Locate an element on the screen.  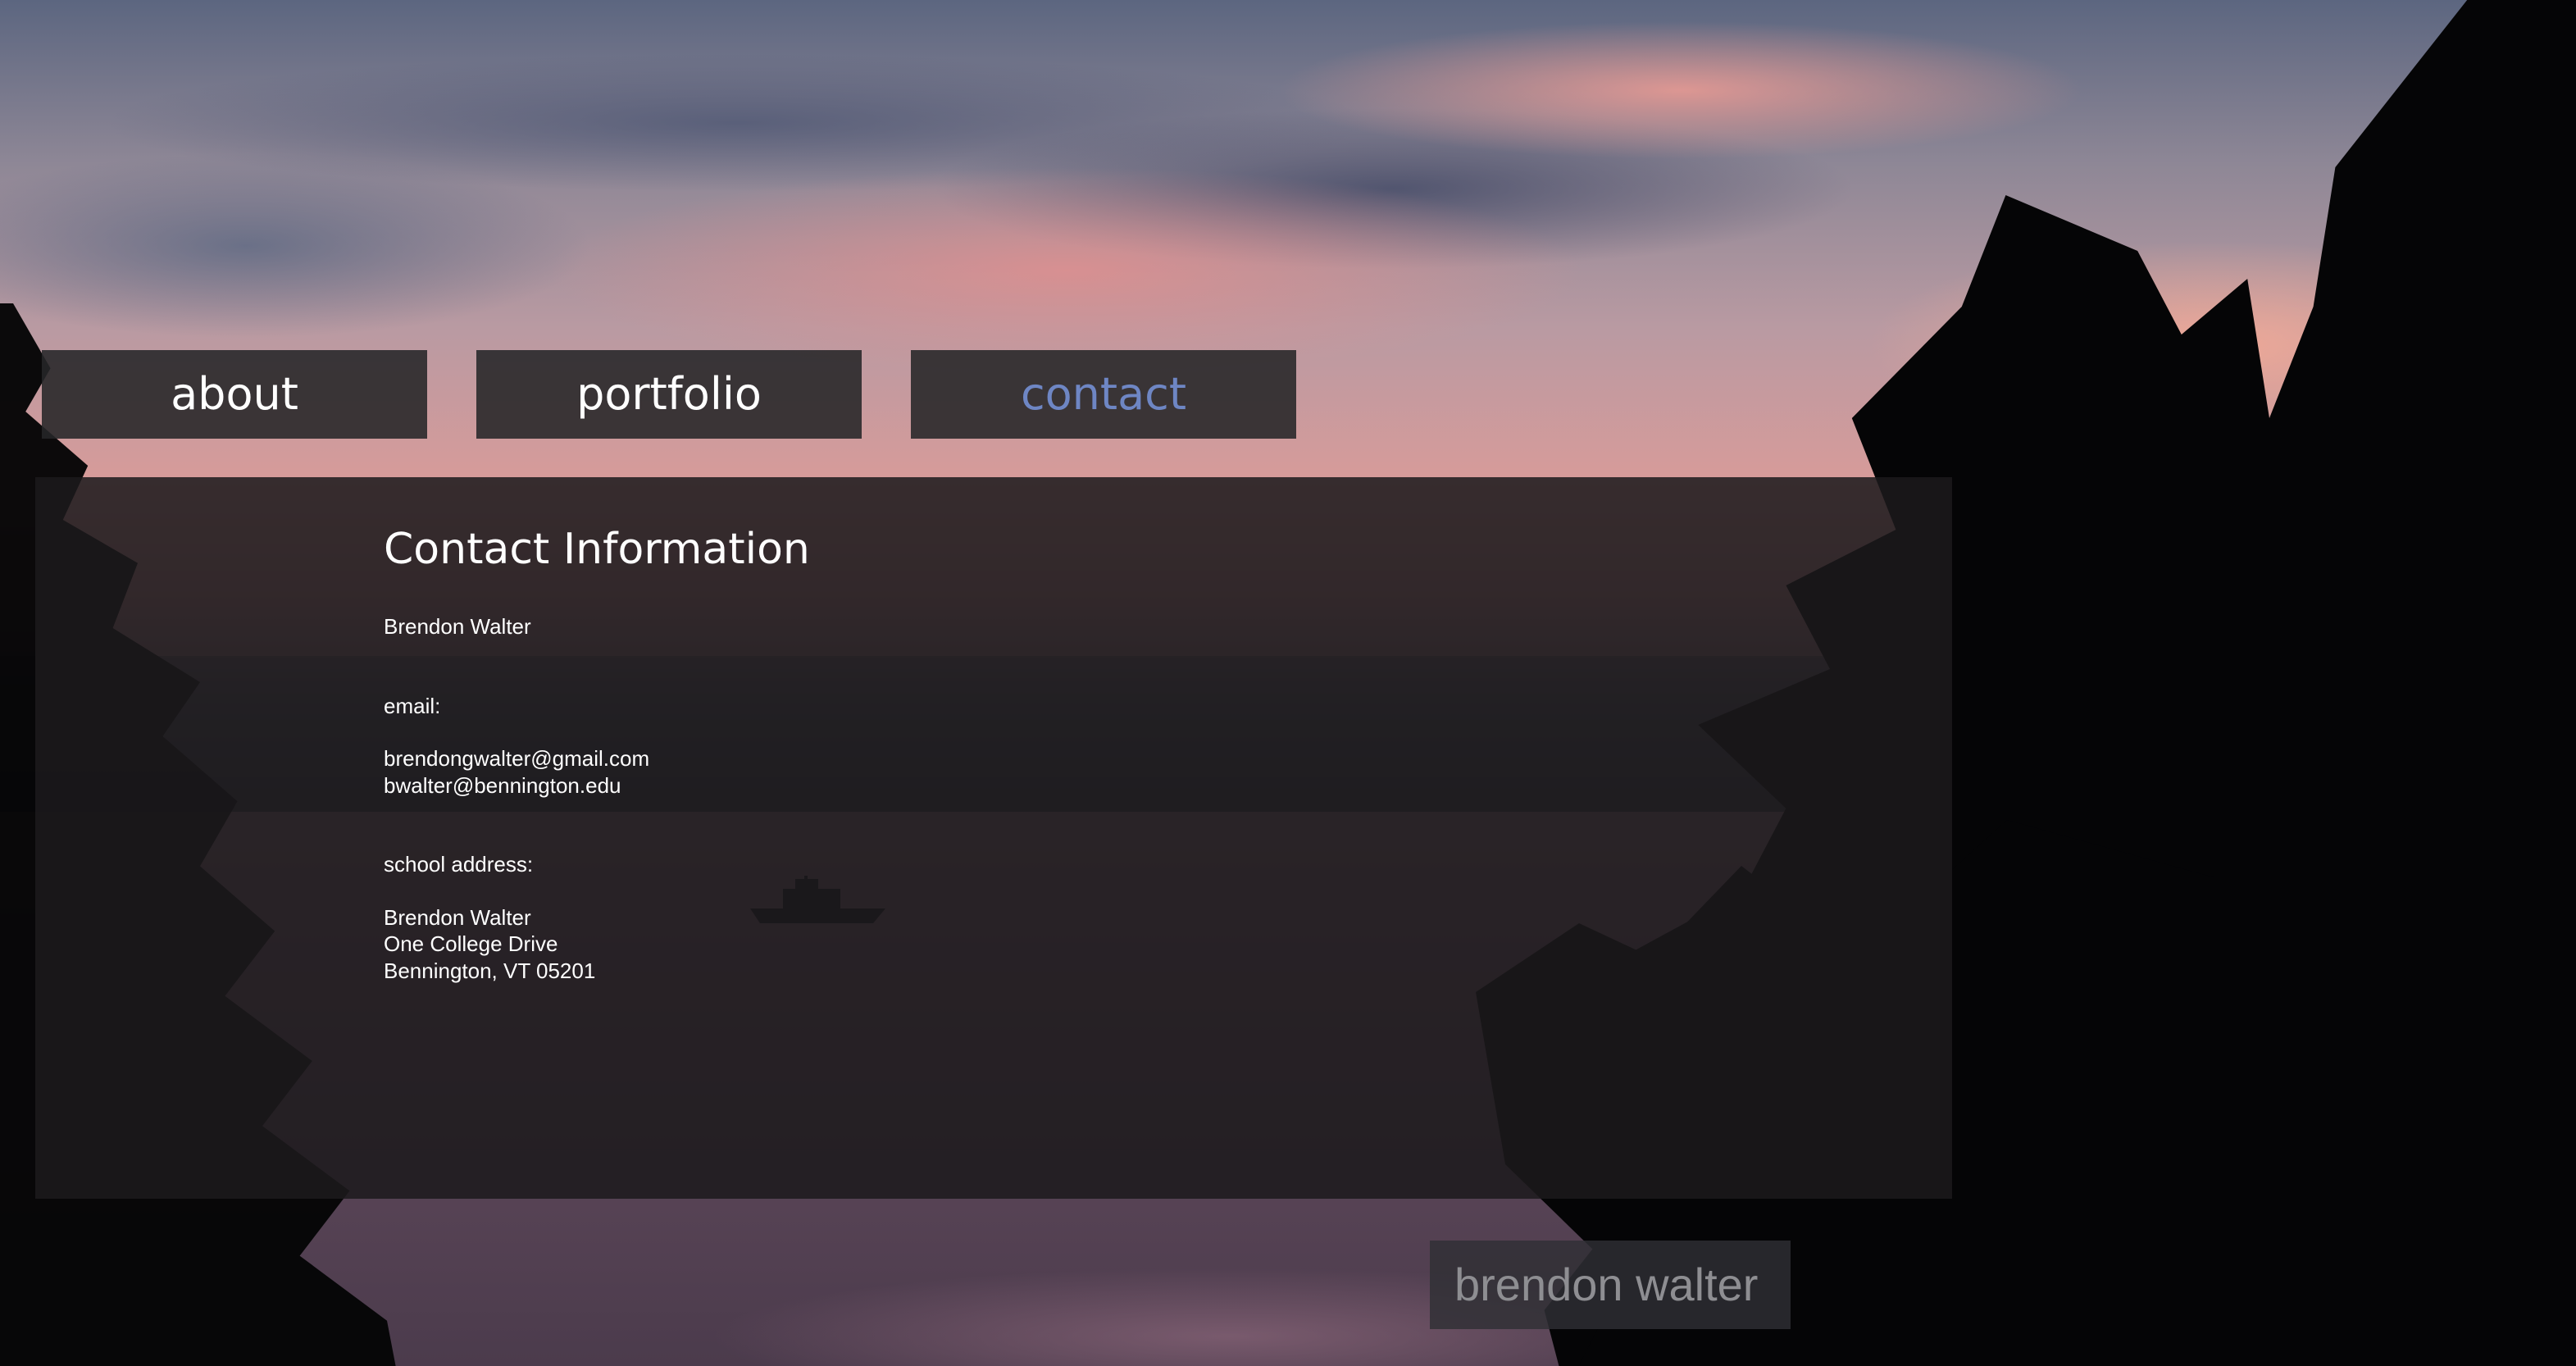
nav-tab-portfolio: portfolio is located at coordinates (669, 394).